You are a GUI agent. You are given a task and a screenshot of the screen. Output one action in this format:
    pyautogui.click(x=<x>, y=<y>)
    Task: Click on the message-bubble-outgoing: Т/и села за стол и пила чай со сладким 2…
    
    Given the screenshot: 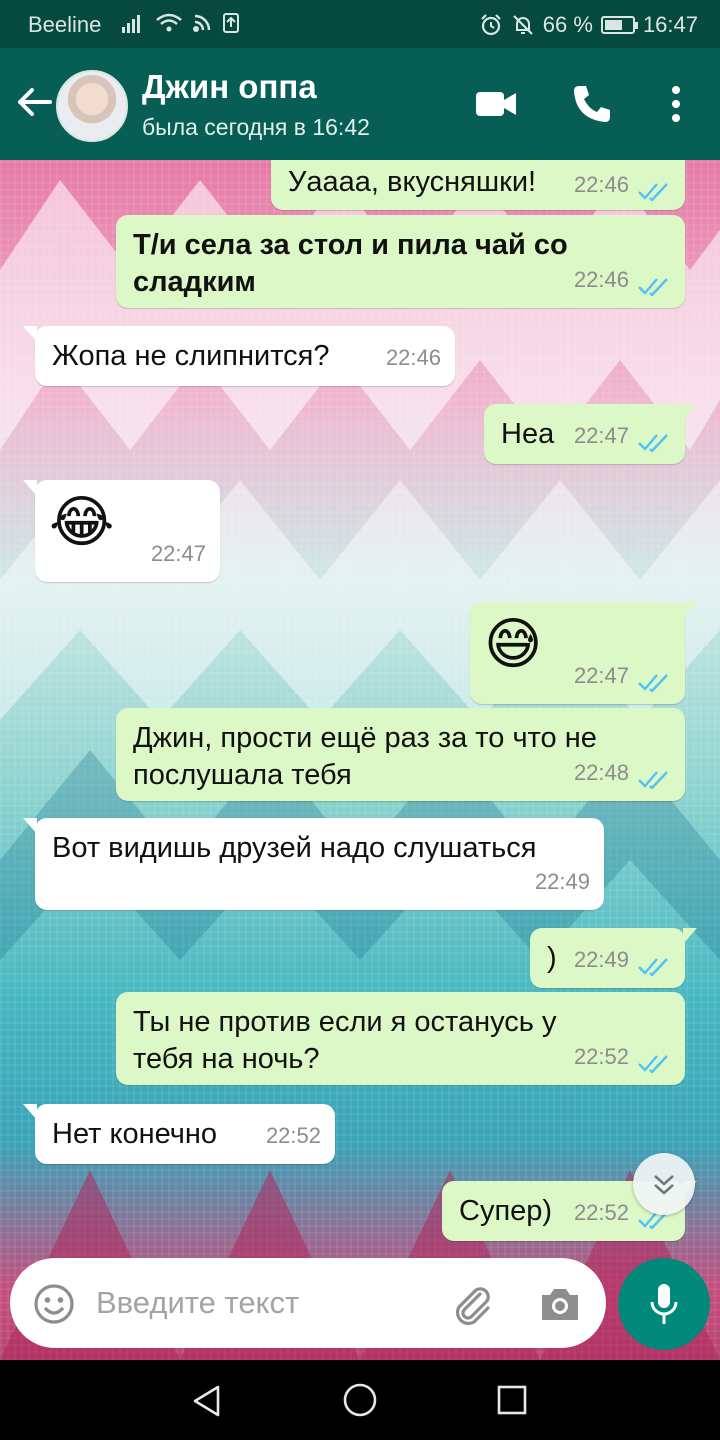 What is the action you would take?
    pyautogui.click(x=400, y=261)
    